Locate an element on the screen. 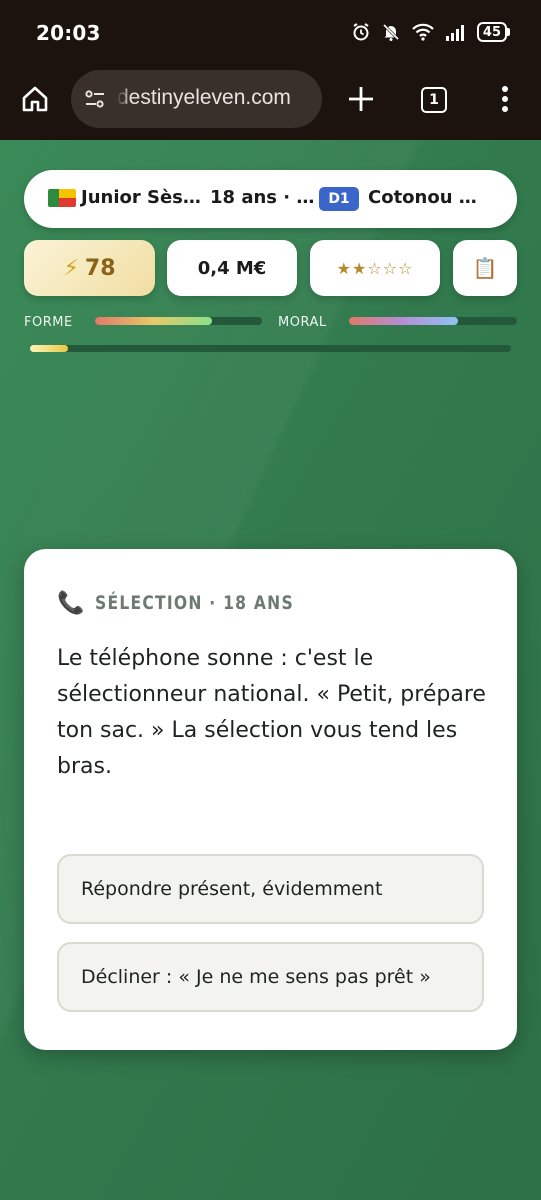  market-value-chip: 0,4 M€ is located at coordinates (232, 268).